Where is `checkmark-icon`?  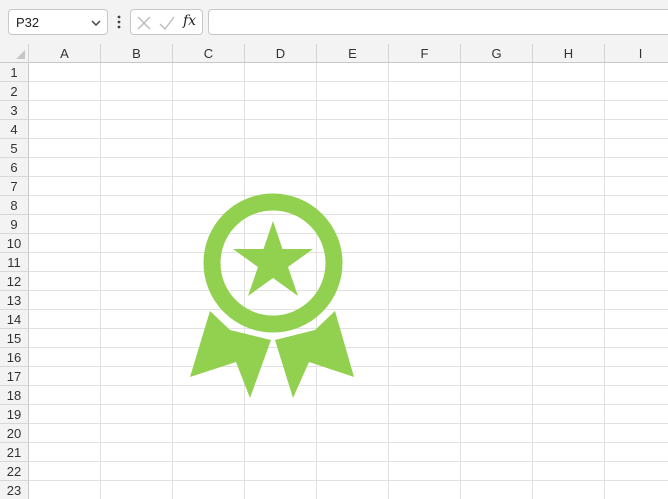 checkmark-icon is located at coordinates (167, 23).